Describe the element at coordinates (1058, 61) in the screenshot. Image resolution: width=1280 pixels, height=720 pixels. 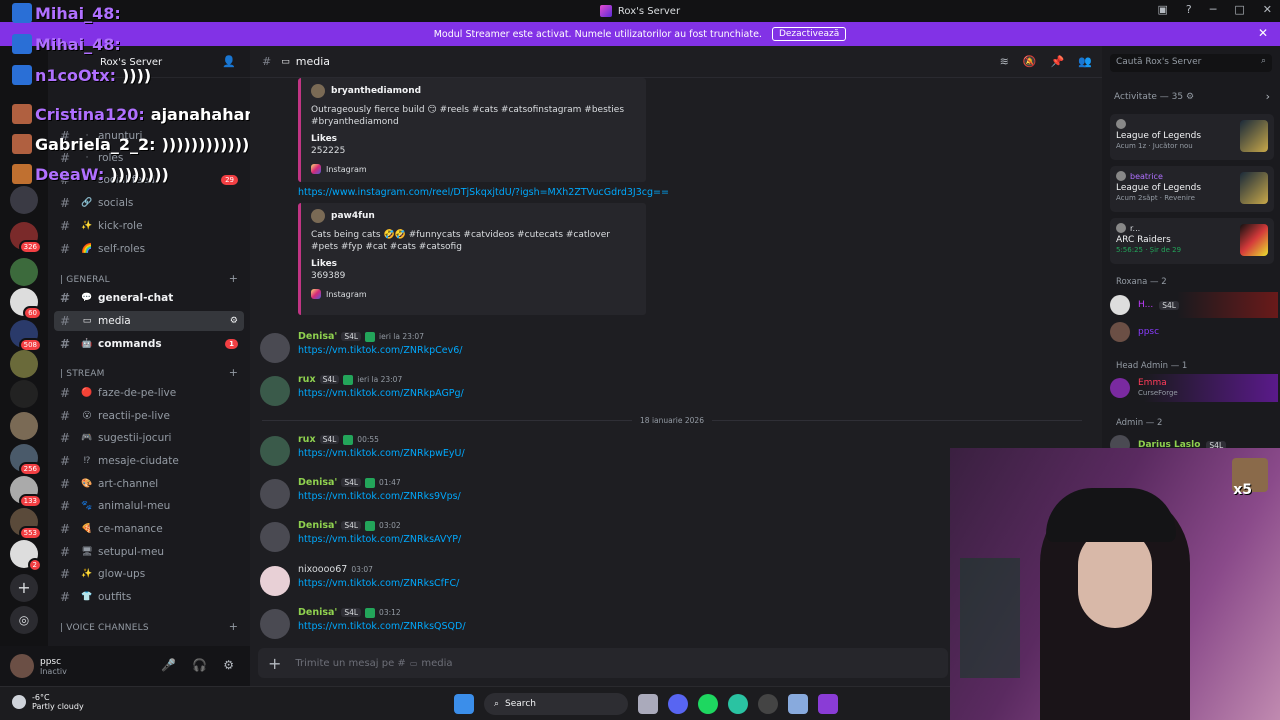
I see `pin-icon: 📌` at that location.